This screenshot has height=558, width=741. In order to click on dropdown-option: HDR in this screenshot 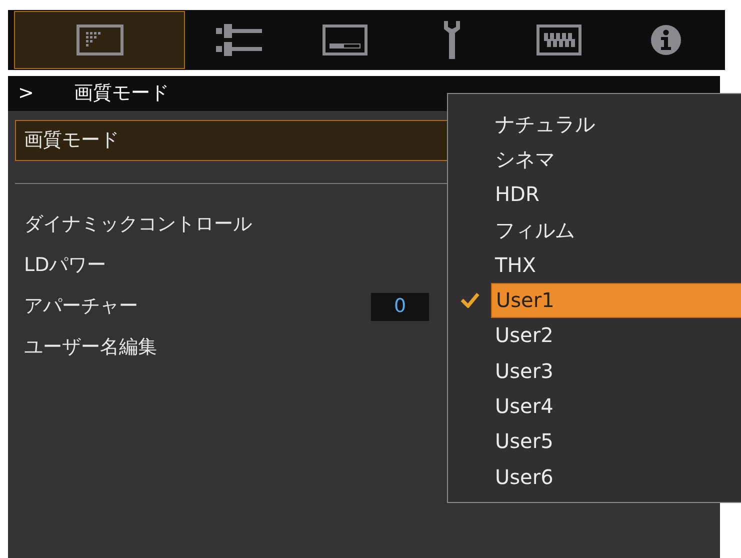, I will do `click(616, 194)`.